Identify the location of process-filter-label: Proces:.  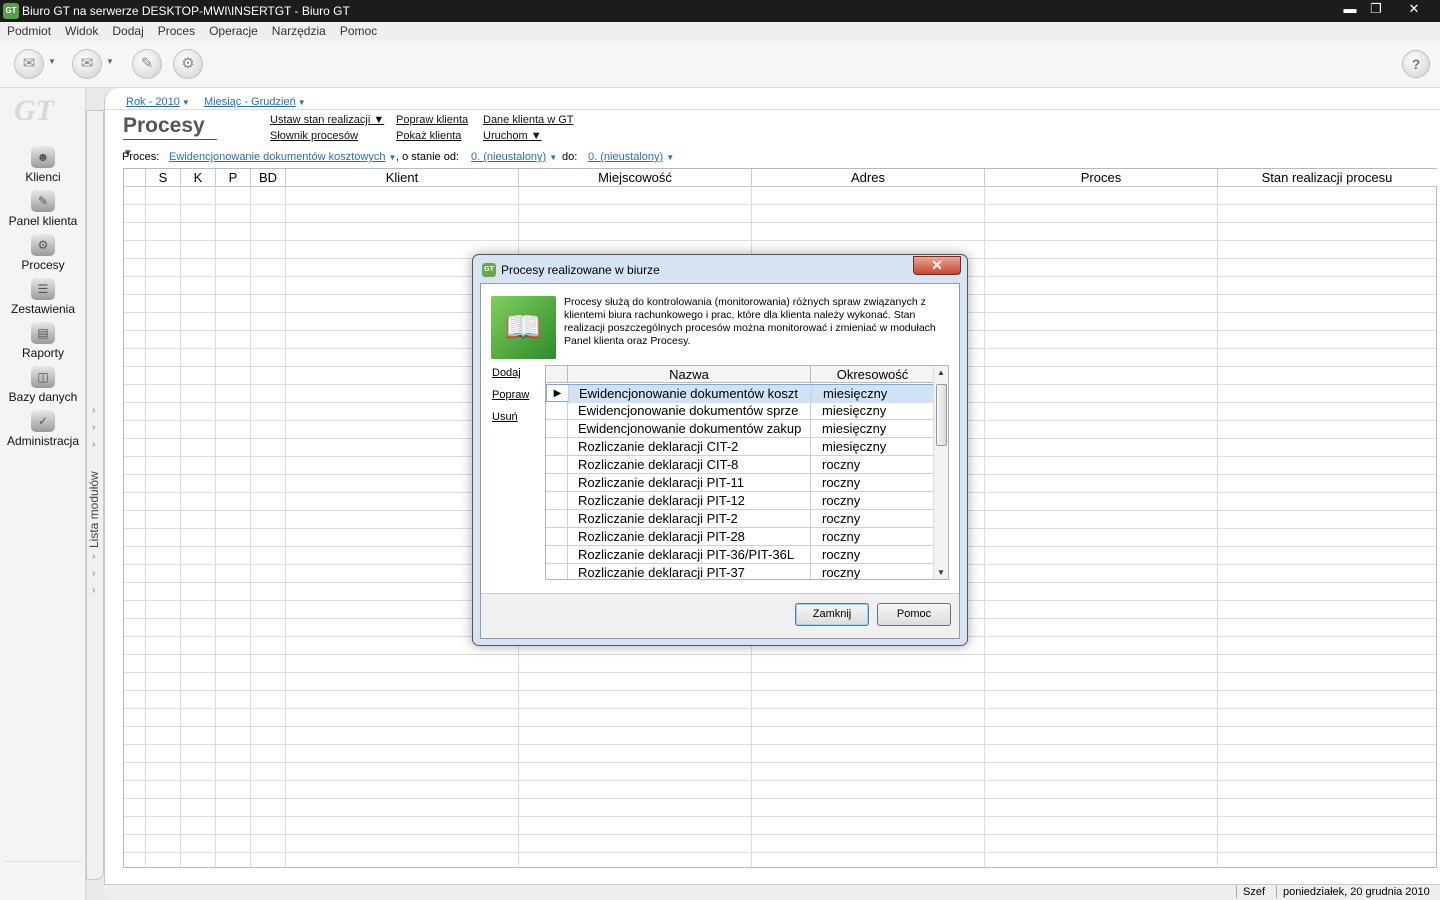
(141, 157).